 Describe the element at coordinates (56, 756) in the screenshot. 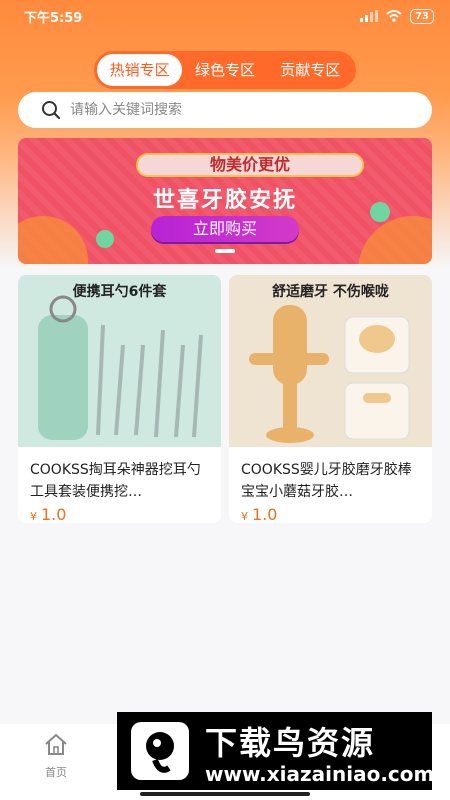

I see `nav-home: 首页` at that location.